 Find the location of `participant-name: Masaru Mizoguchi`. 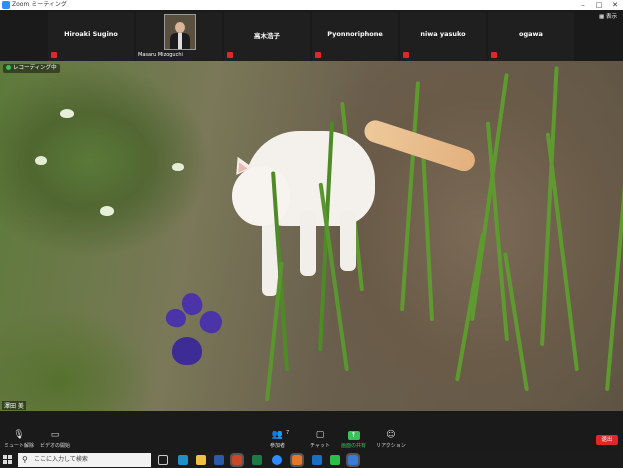

participant-name: Masaru Mizoguchi is located at coordinates (160, 55).